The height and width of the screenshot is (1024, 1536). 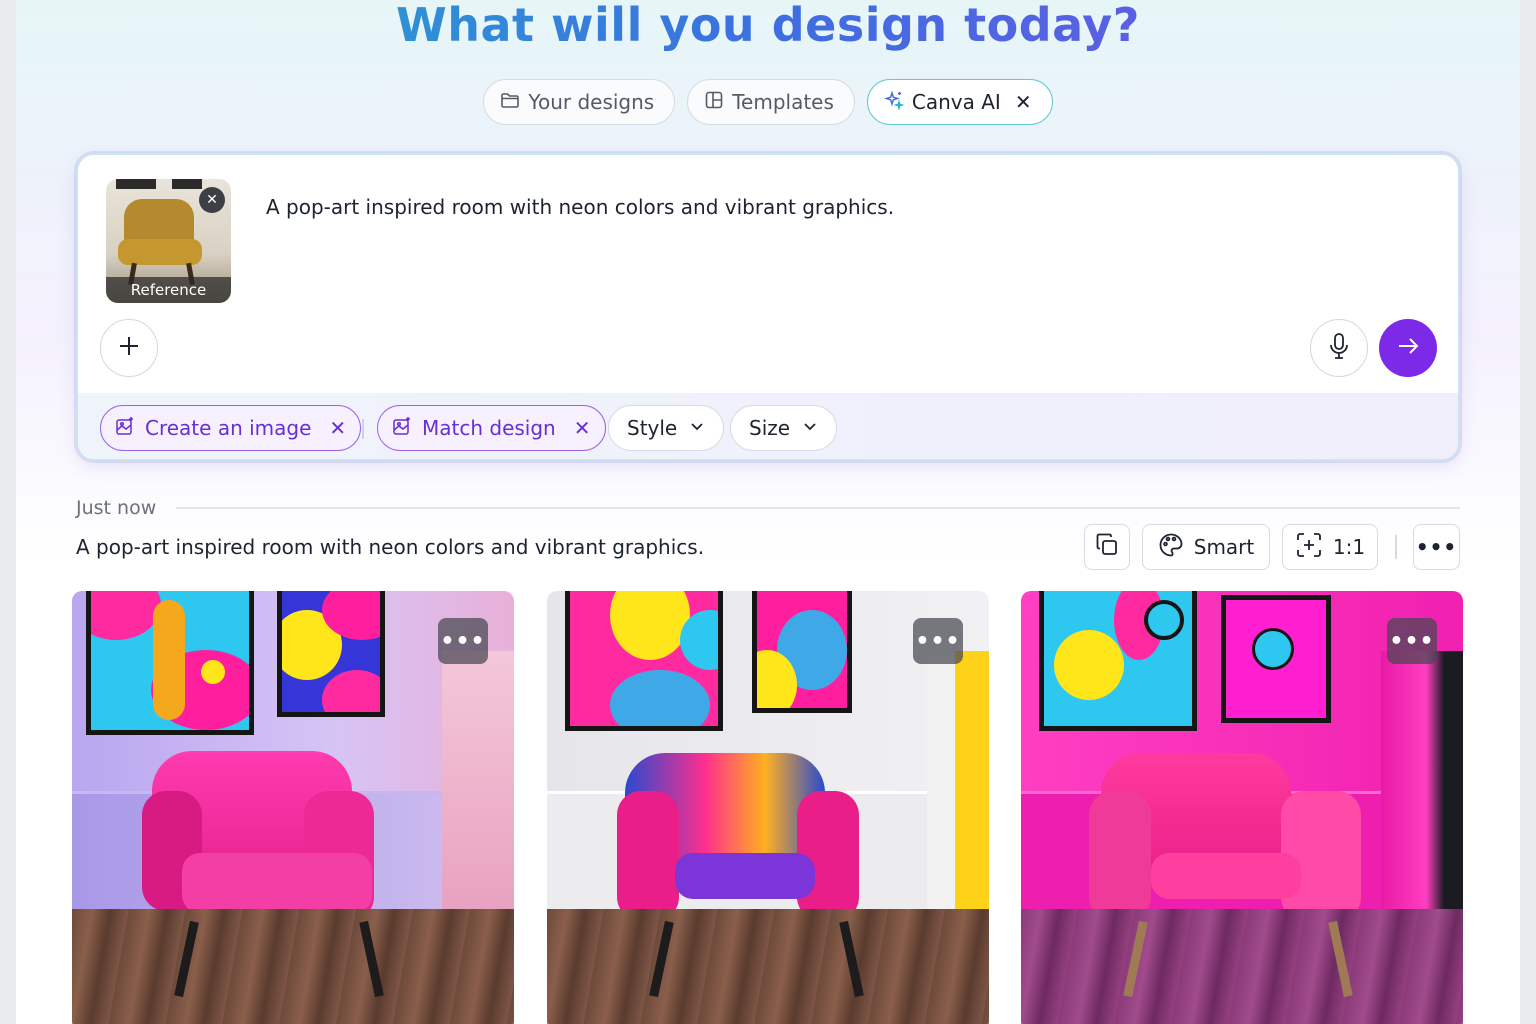 I want to click on plus-icon, so click(x=129, y=348).